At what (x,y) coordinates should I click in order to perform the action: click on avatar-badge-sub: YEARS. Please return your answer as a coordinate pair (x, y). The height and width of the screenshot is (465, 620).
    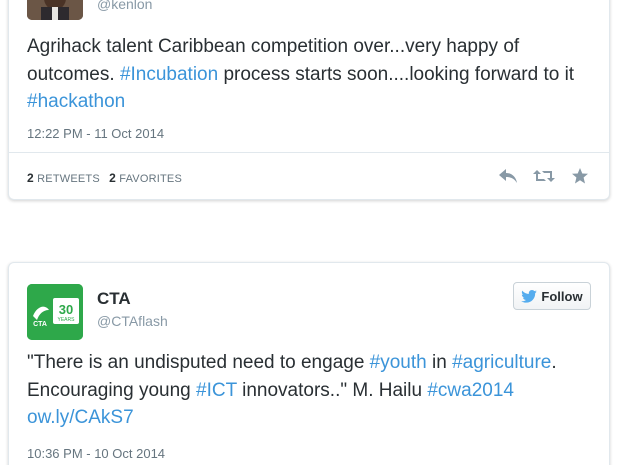
    Looking at the image, I should click on (67, 320).